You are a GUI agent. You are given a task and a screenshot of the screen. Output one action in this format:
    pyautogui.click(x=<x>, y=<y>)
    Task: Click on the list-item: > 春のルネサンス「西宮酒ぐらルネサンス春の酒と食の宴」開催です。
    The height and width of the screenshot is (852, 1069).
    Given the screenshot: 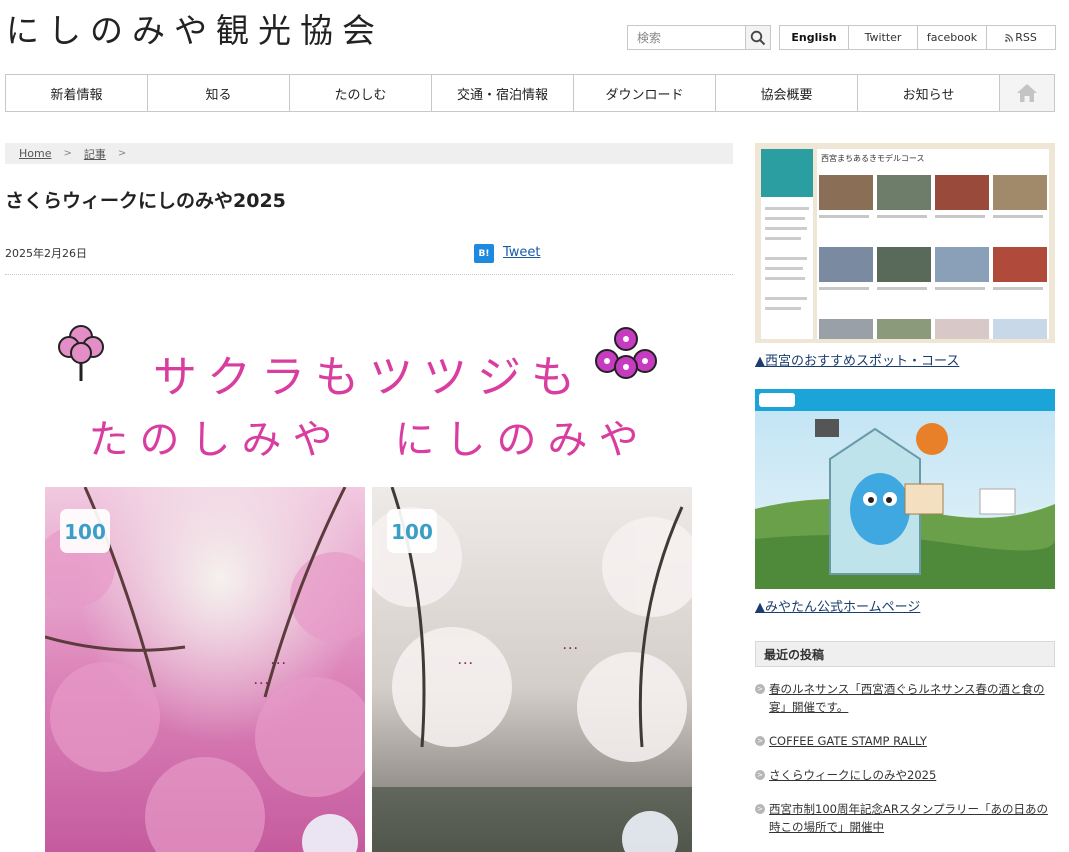 What is the action you would take?
    pyautogui.click(x=905, y=698)
    